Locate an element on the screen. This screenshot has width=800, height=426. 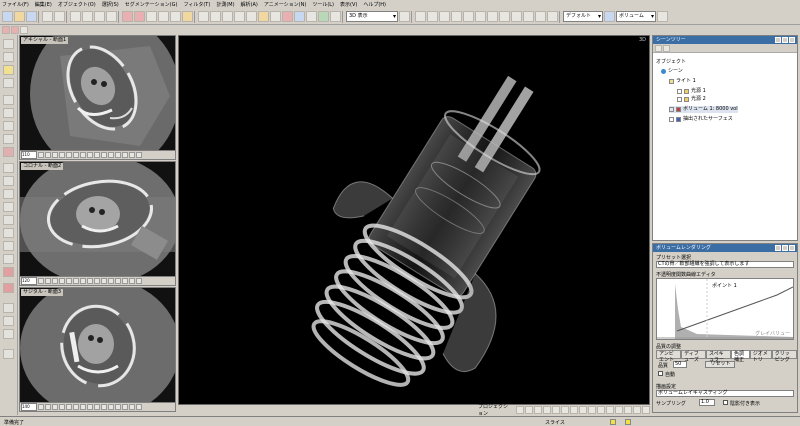
view-8-icon is located at coordinates (504, 16).